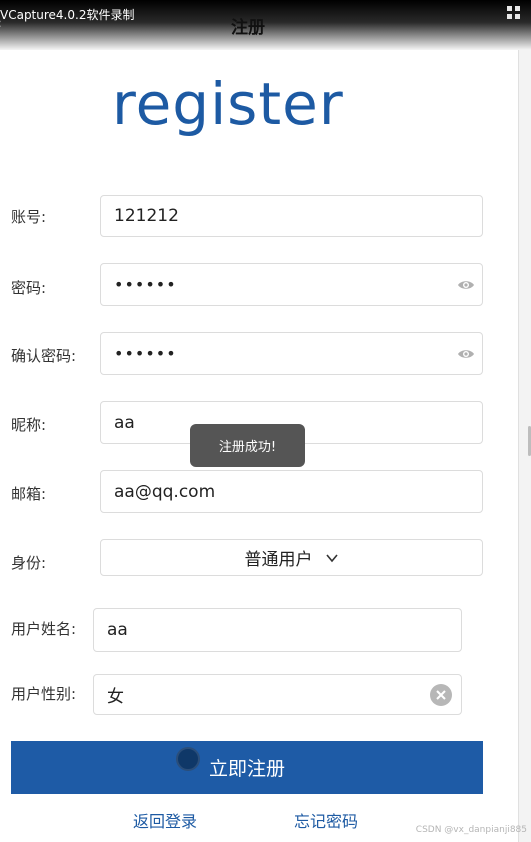 This screenshot has width=531, height=842. Describe the element at coordinates (165, 491) in the screenshot. I see `email-value: aa@qq.com` at that location.